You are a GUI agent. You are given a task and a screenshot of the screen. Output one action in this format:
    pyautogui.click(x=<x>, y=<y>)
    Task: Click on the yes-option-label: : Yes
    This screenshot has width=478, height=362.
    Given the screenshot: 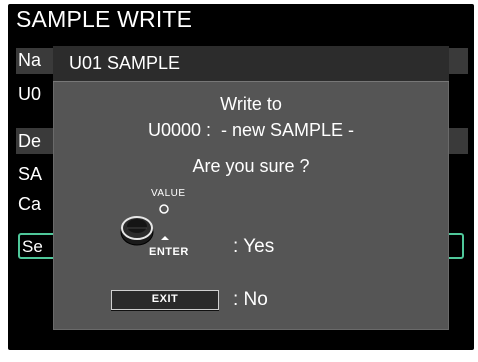 What is the action you would take?
    pyautogui.click(x=254, y=246)
    